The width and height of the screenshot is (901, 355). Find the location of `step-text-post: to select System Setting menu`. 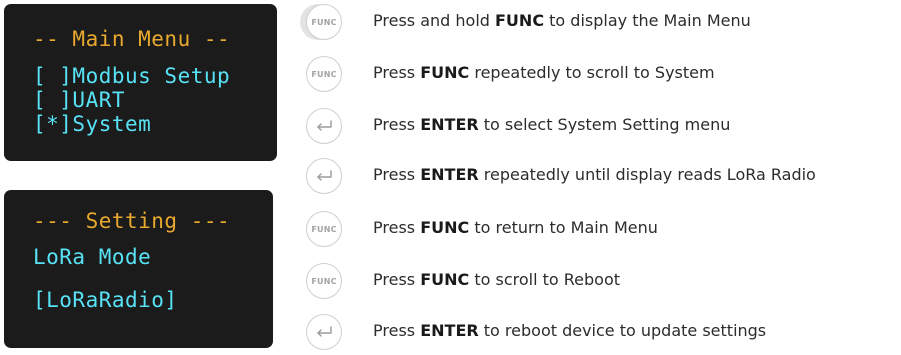

step-text-post: to select System Setting menu is located at coordinates (604, 124).